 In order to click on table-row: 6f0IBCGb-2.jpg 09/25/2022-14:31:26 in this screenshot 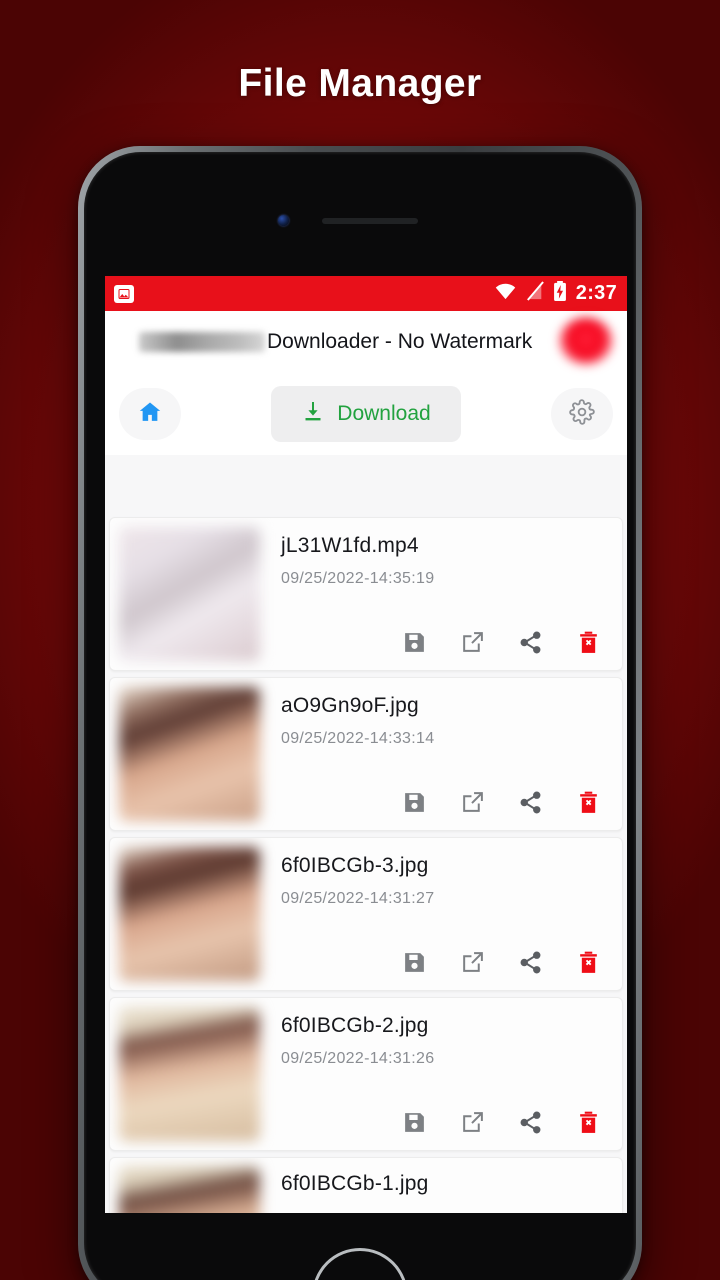, I will do `click(366, 1074)`.